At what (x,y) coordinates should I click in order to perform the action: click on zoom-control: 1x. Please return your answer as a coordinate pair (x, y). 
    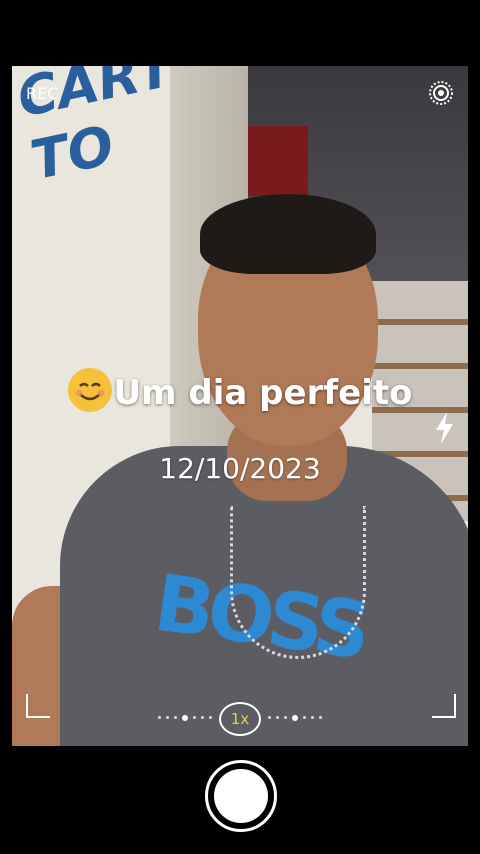
    Looking at the image, I should click on (240, 719).